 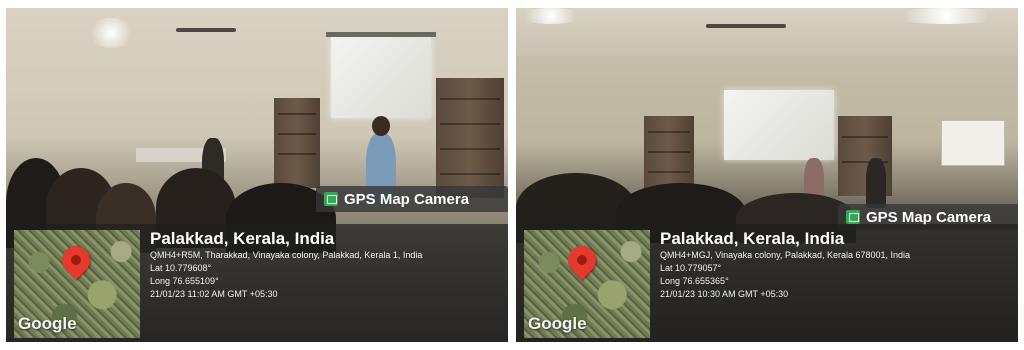 What do you see at coordinates (297, 143) in the screenshot?
I see `wooden-door` at bounding box center [297, 143].